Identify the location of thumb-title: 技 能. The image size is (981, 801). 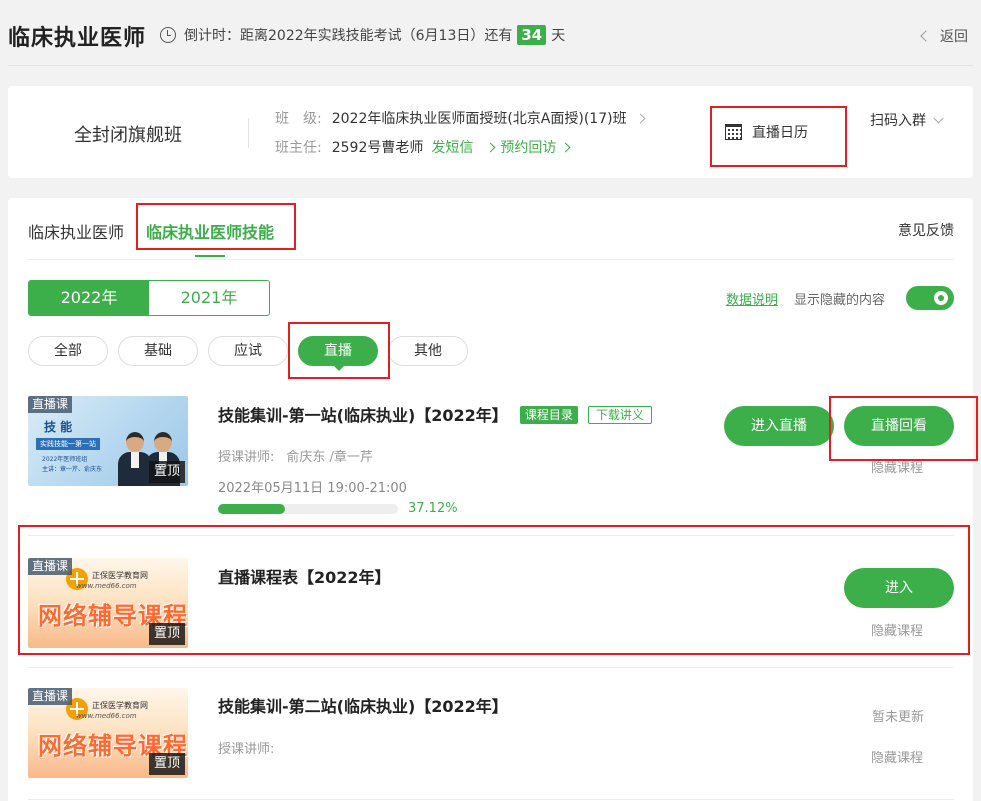
(58, 427).